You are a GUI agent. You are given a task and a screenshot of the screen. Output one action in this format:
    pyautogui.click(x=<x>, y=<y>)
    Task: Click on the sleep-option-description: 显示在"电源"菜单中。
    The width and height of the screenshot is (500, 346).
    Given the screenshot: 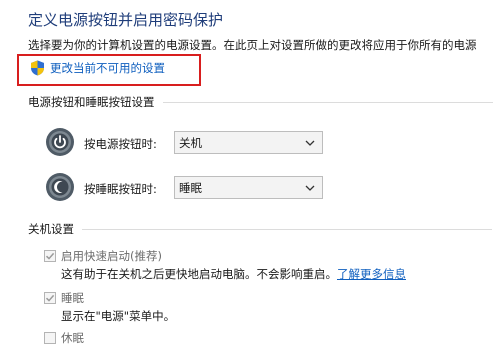 What is the action you would take?
    pyautogui.click(x=118, y=316)
    